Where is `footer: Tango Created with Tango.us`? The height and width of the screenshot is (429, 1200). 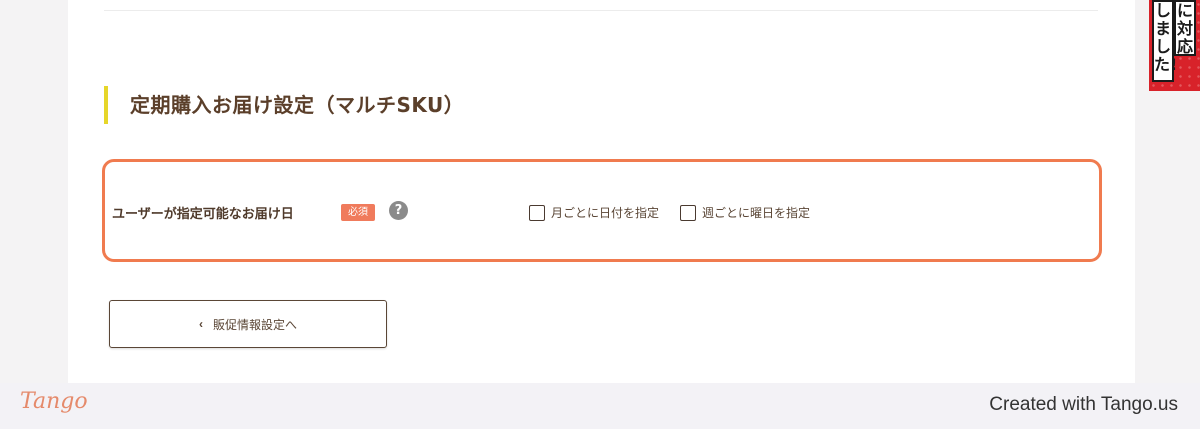 footer: Tango Created with Tango.us is located at coordinates (600, 406).